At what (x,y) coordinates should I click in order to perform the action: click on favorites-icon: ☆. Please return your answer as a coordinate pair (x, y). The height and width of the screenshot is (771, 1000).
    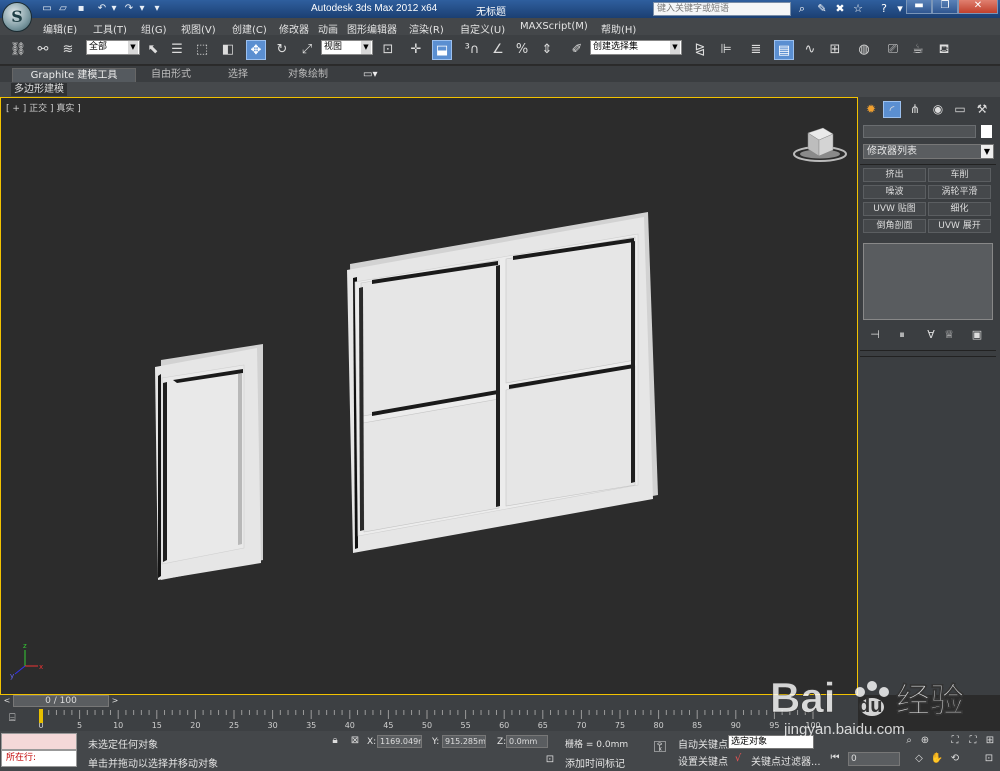
    Looking at the image, I should click on (858, 9).